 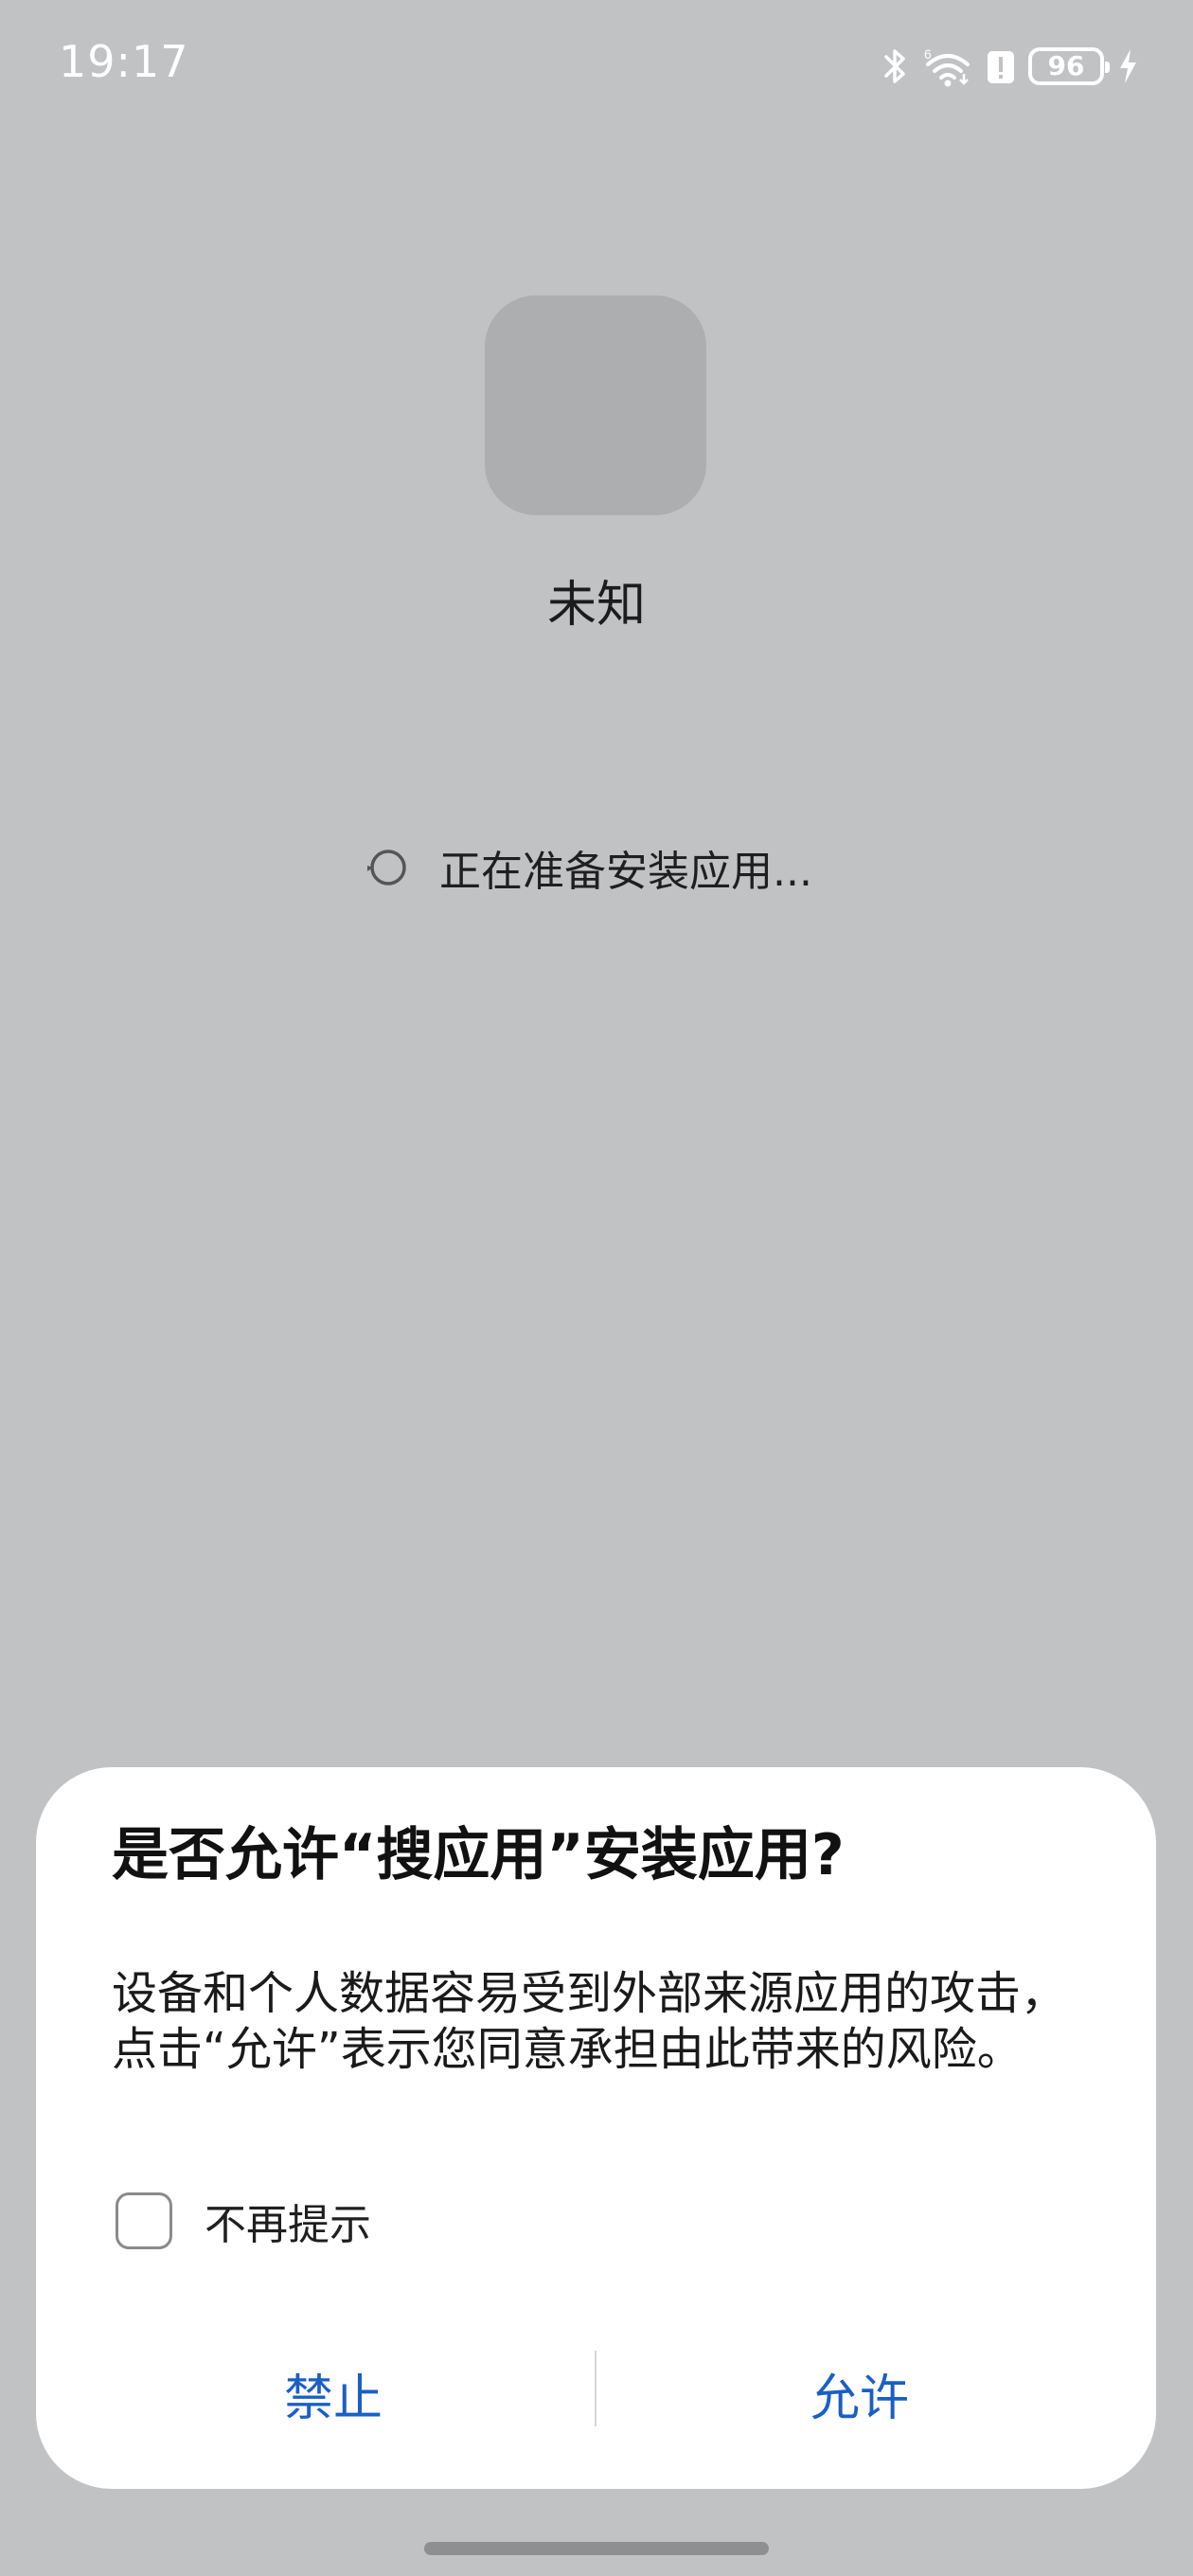 I want to click on loading-spinner-icon, so click(x=386, y=868).